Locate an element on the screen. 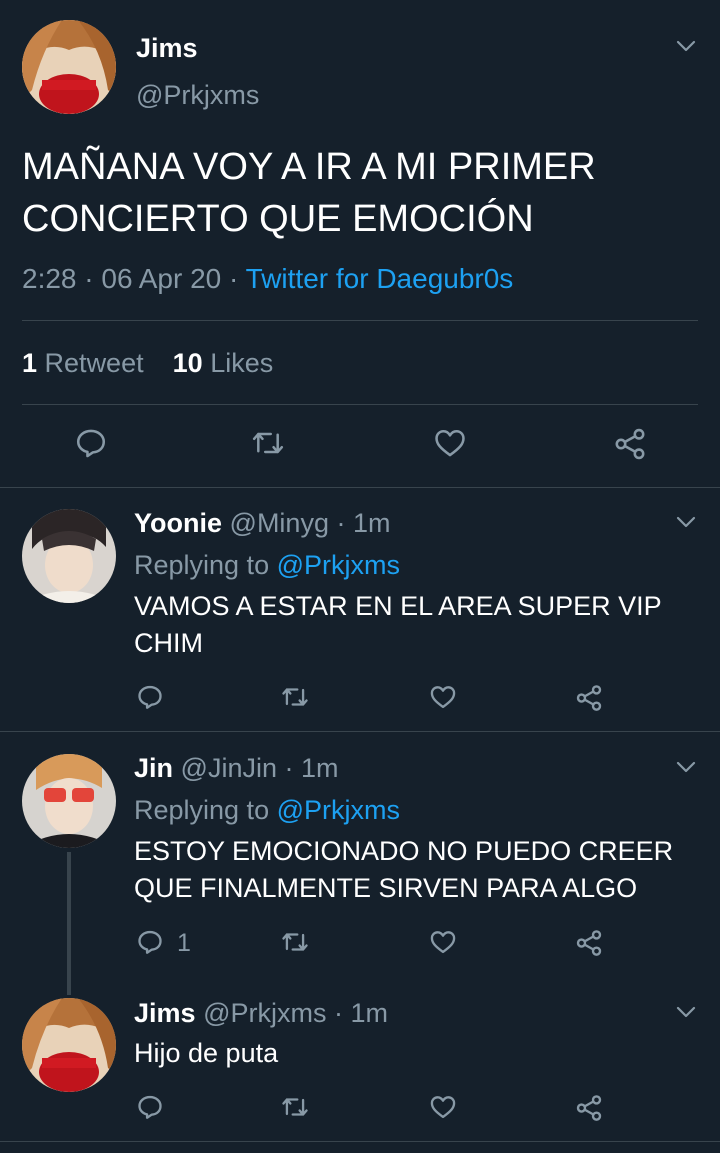  retweet-label: Retweet is located at coordinates (94, 363).